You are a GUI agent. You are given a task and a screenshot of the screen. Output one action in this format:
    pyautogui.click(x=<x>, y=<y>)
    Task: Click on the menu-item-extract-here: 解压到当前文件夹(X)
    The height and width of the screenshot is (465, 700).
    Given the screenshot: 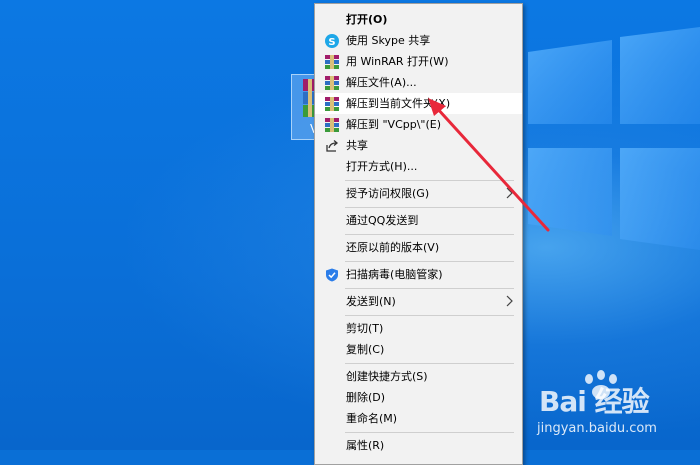 What is the action you would take?
    pyautogui.click(x=418, y=103)
    